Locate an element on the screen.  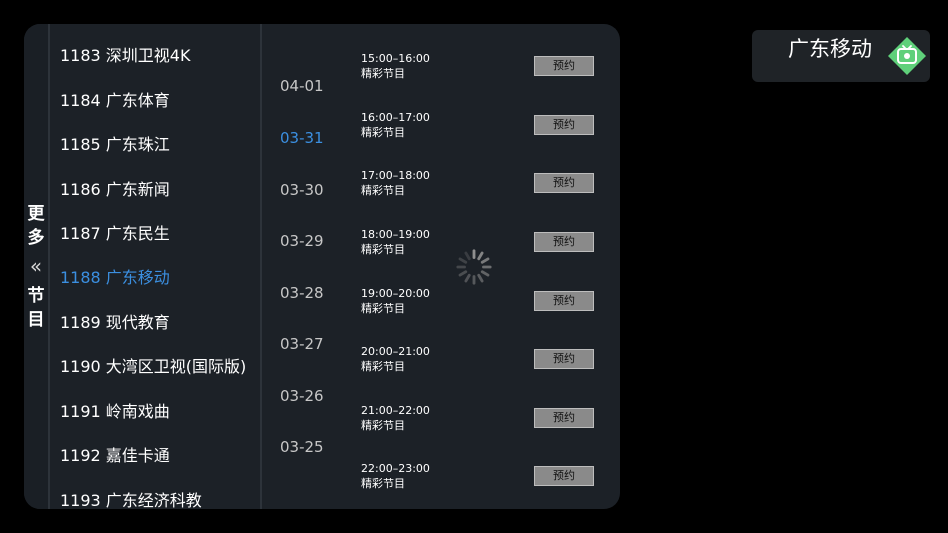
date-item: 03-26 is located at coordinates (302, 396).